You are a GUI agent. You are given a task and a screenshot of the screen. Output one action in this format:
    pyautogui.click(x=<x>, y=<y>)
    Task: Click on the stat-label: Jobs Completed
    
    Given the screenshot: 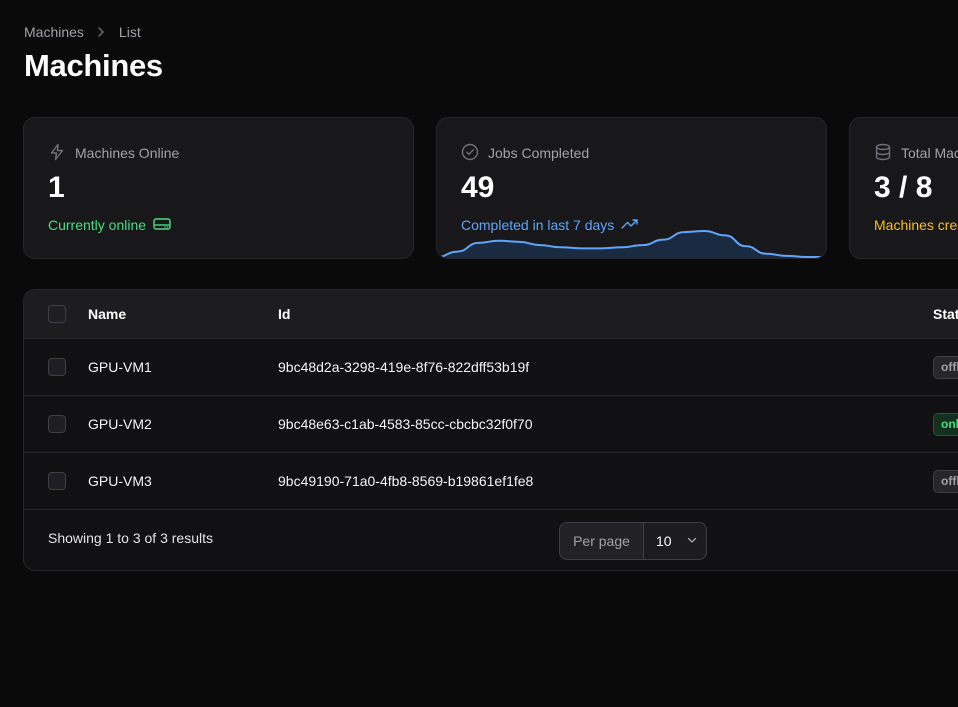 What is the action you would take?
    pyautogui.click(x=539, y=153)
    